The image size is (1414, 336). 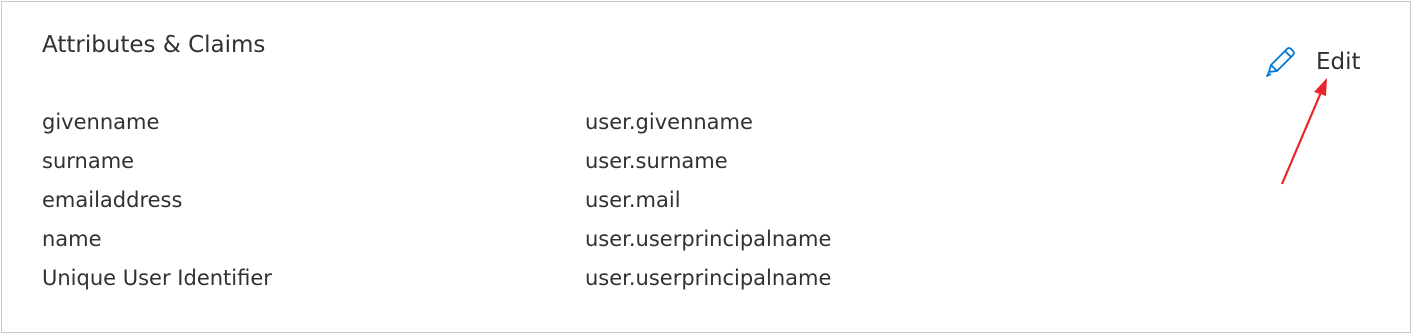 I want to click on claim-name: name, so click(x=72, y=238).